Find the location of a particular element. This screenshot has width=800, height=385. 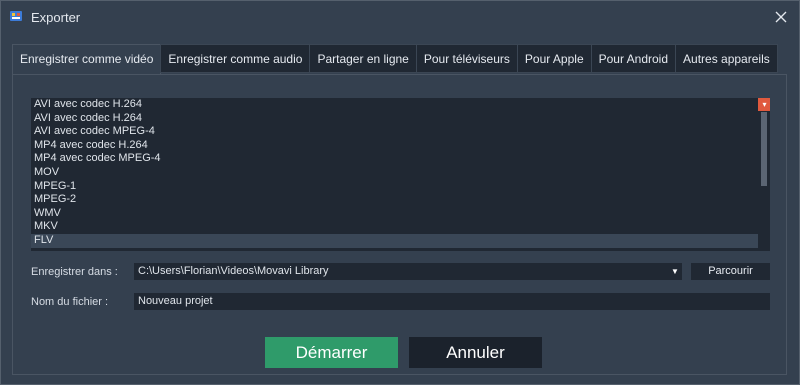

format-item: MP4 avec codec H.264 is located at coordinates (400, 146).